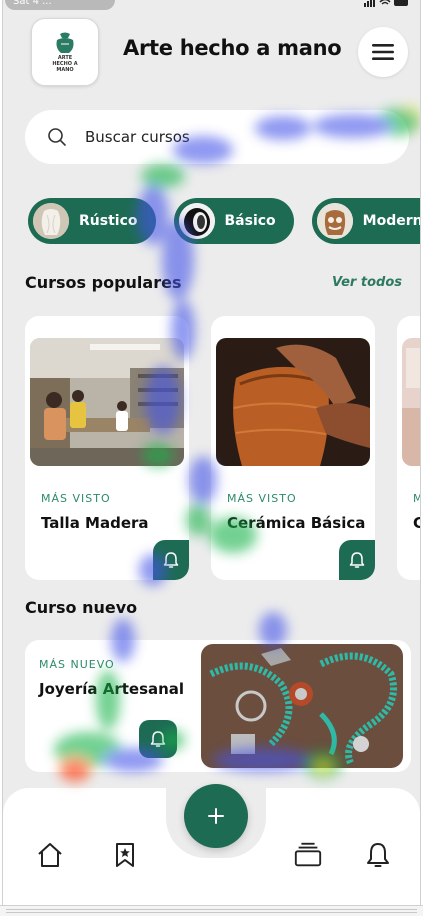  I want to click on chip-label-basico: Básico, so click(250, 221).